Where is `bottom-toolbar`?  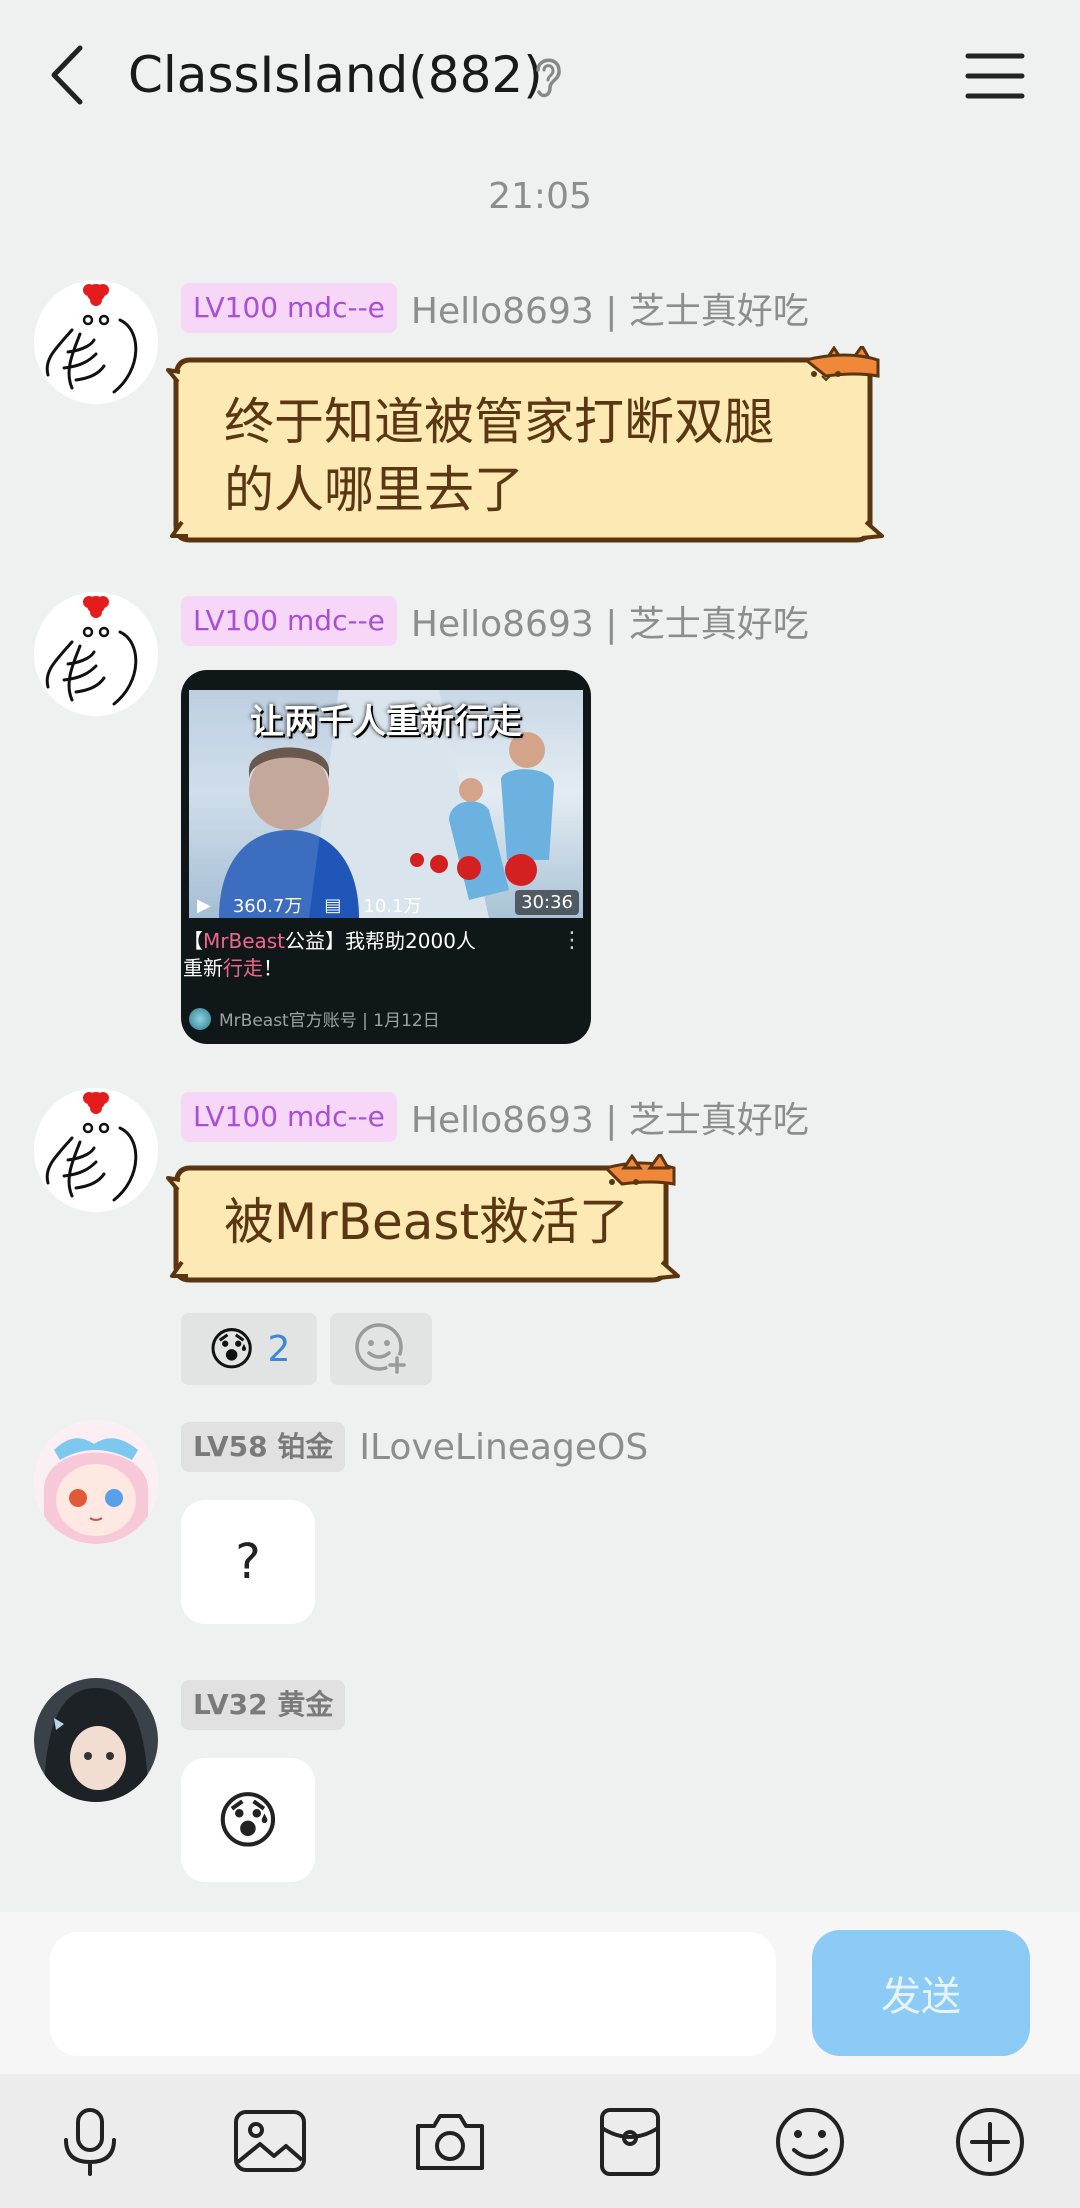 bottom-toolbar is located at coordinates (540, 2141).